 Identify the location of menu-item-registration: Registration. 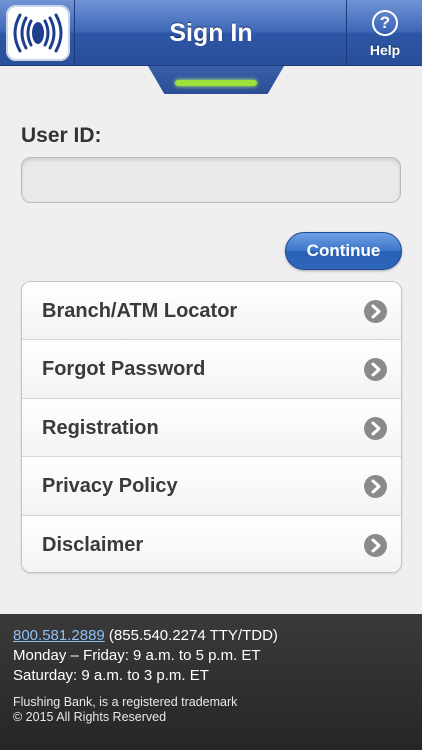
(211, 428).